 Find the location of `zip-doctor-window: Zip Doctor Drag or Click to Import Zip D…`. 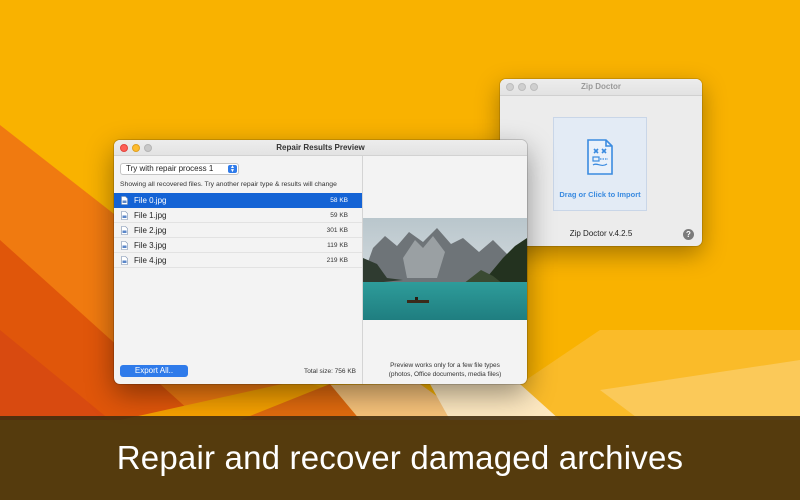

zip-doctor-window: Zip Doctor Drag or Click to Import Zip D… is located at coordinates (601, 162).